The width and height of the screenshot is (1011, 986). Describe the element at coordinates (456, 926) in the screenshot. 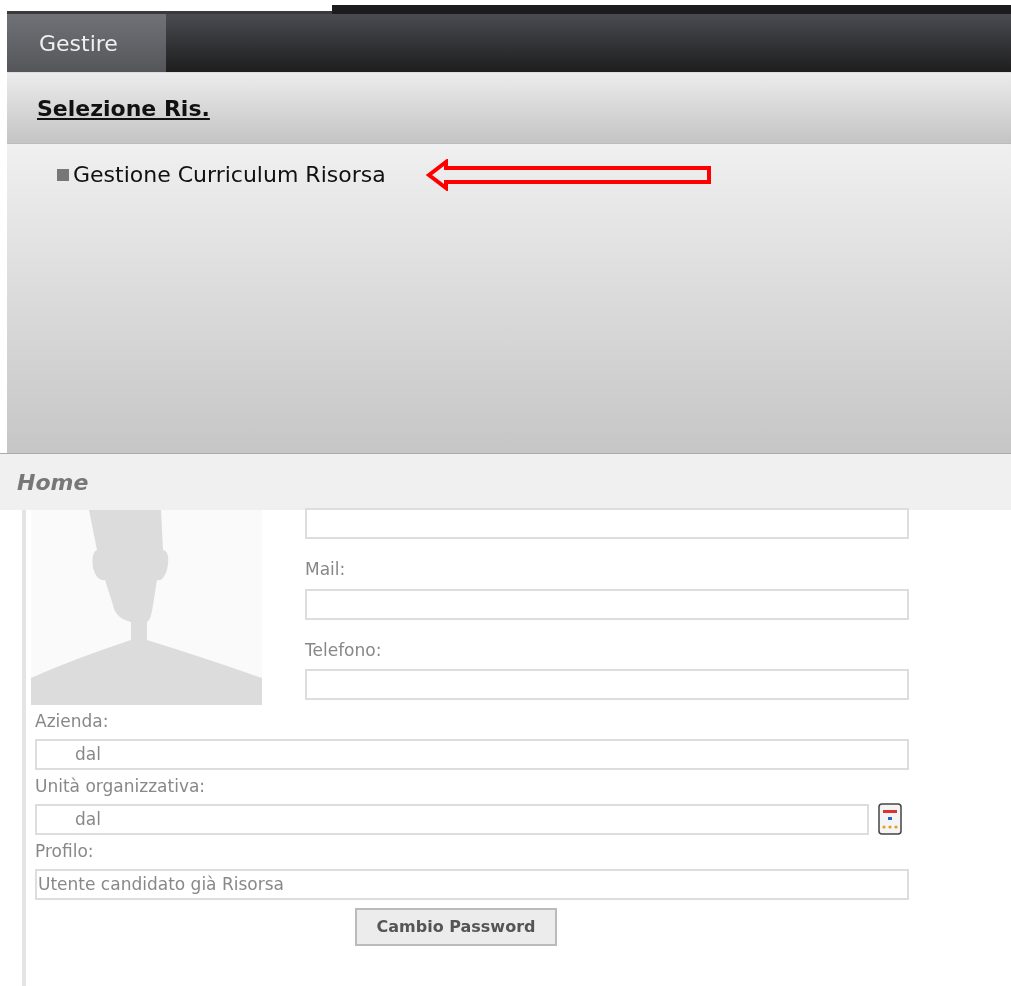

I see `change-password-button: Cambio Password` at that location.